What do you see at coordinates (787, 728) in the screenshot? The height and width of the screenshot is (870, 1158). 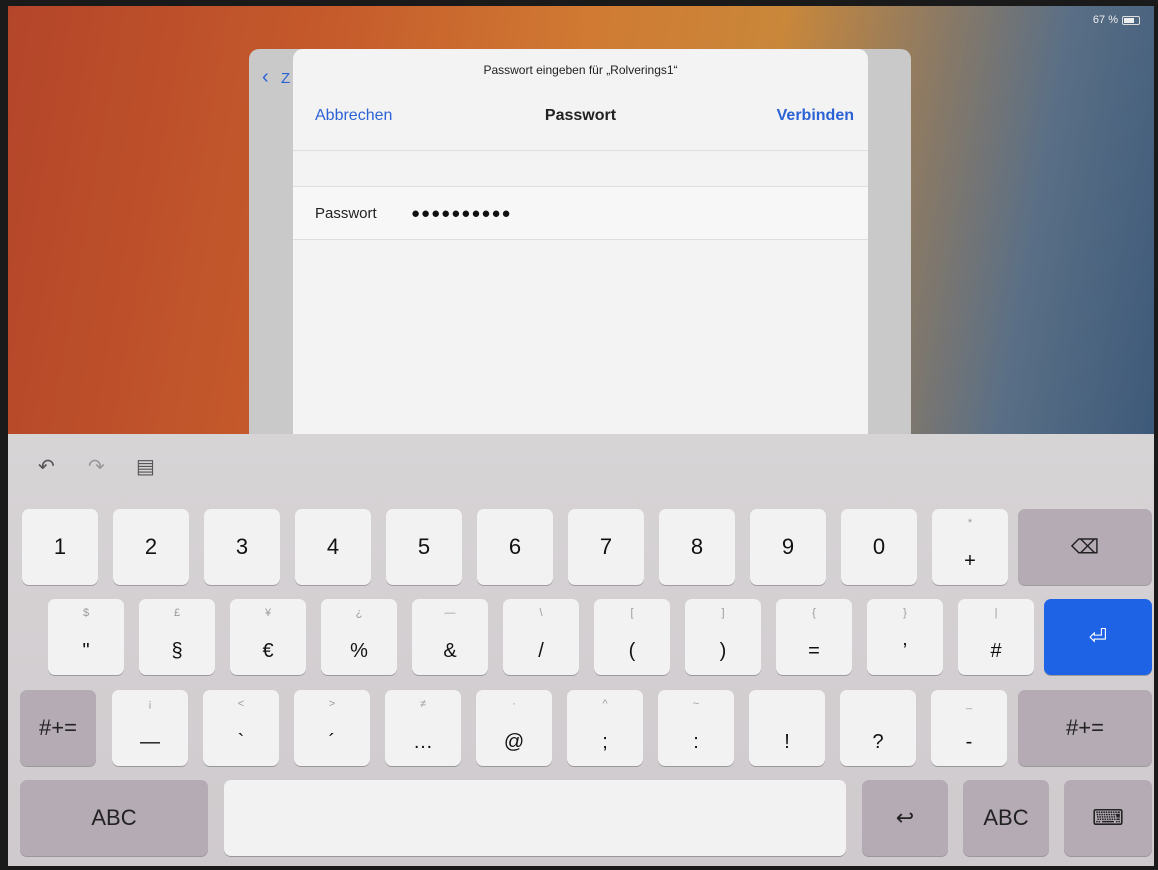 I see `key-7-row3: !` at bounding box center [787, 728].